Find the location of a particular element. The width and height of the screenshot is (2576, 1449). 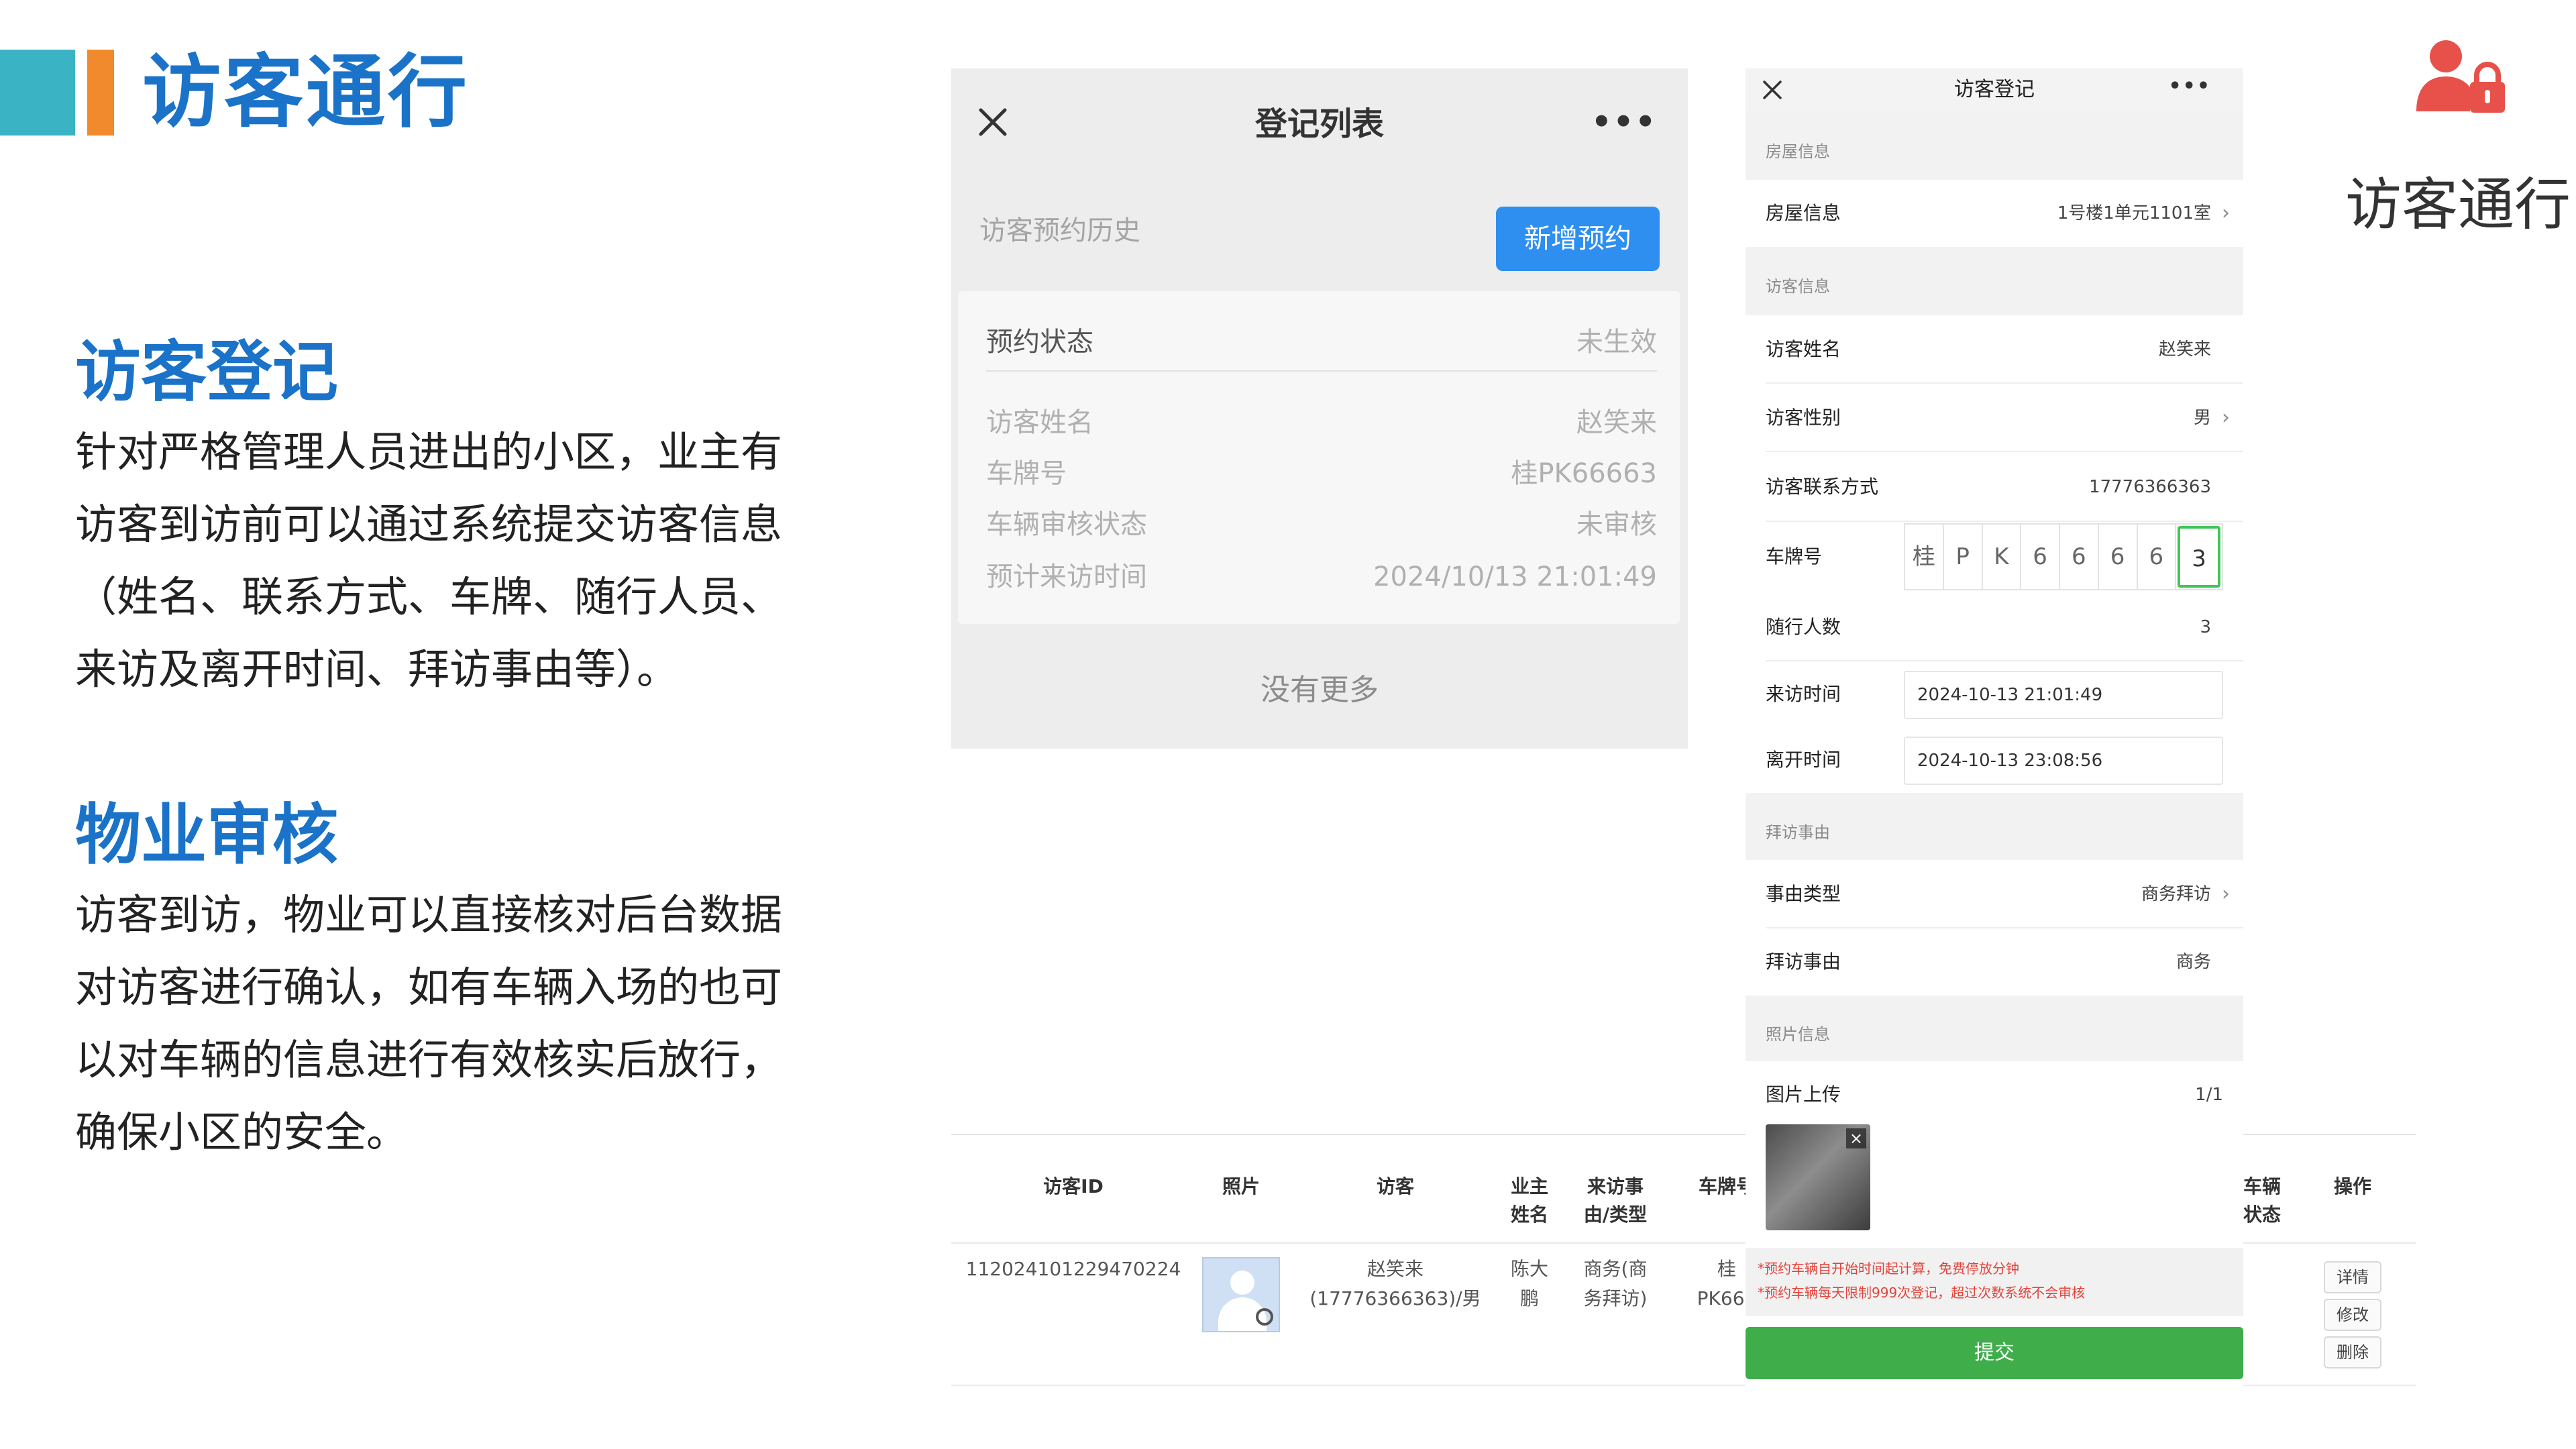

section-register-title: 访客登记 is located at coordinates (207, 372).